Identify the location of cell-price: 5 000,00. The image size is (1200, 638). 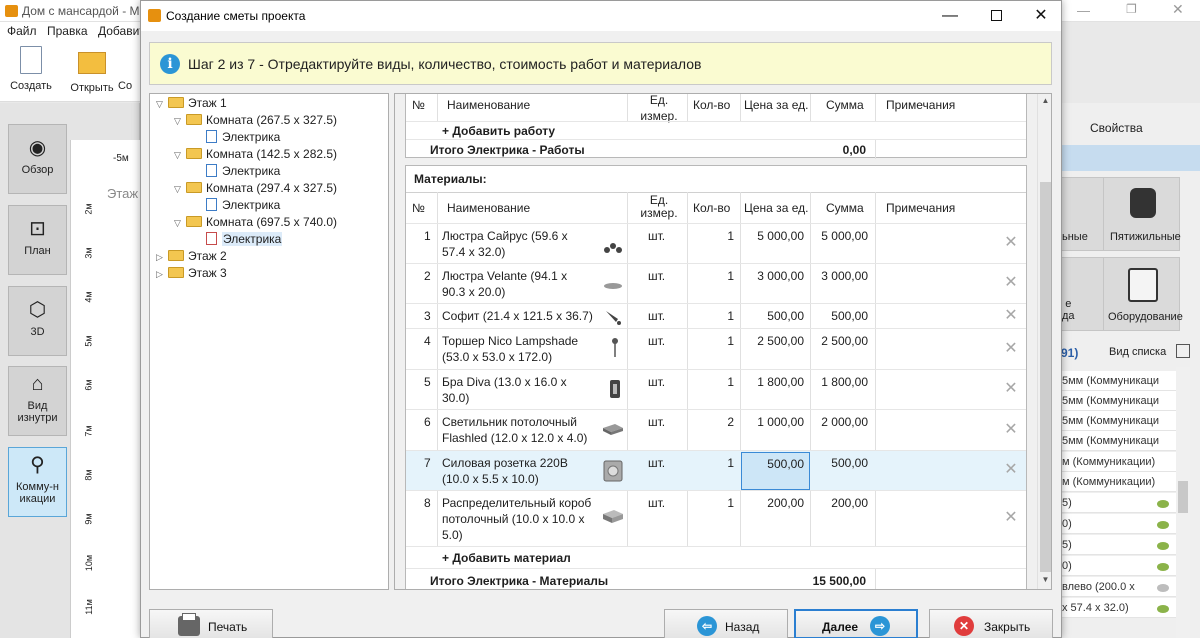
(773, 236).